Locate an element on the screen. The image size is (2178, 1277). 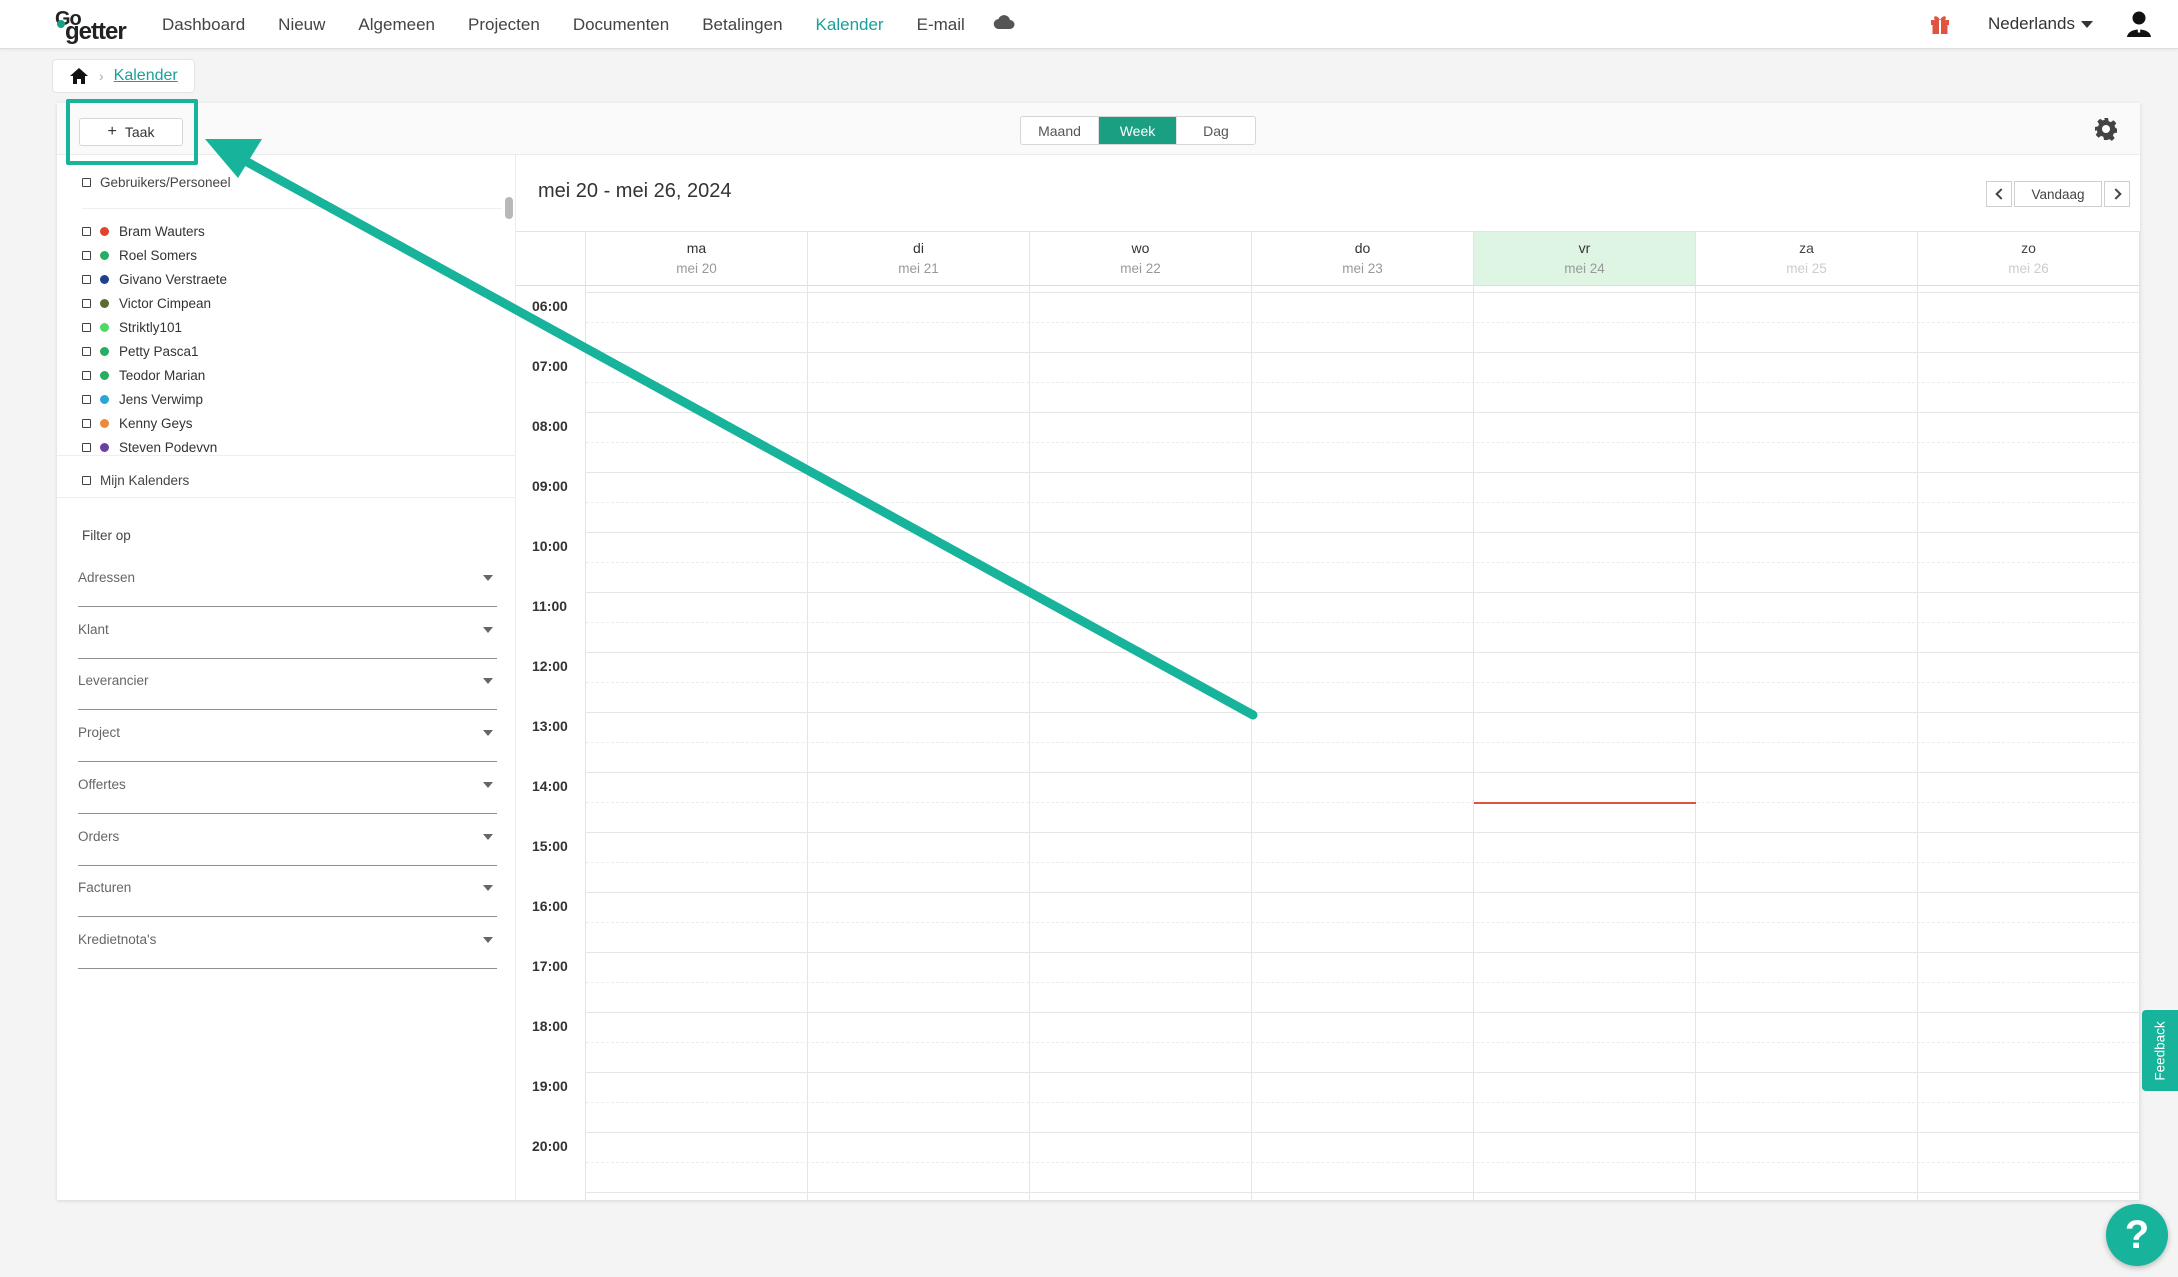
user-list-item: Striktly101 is located at coordinates (292, 327).